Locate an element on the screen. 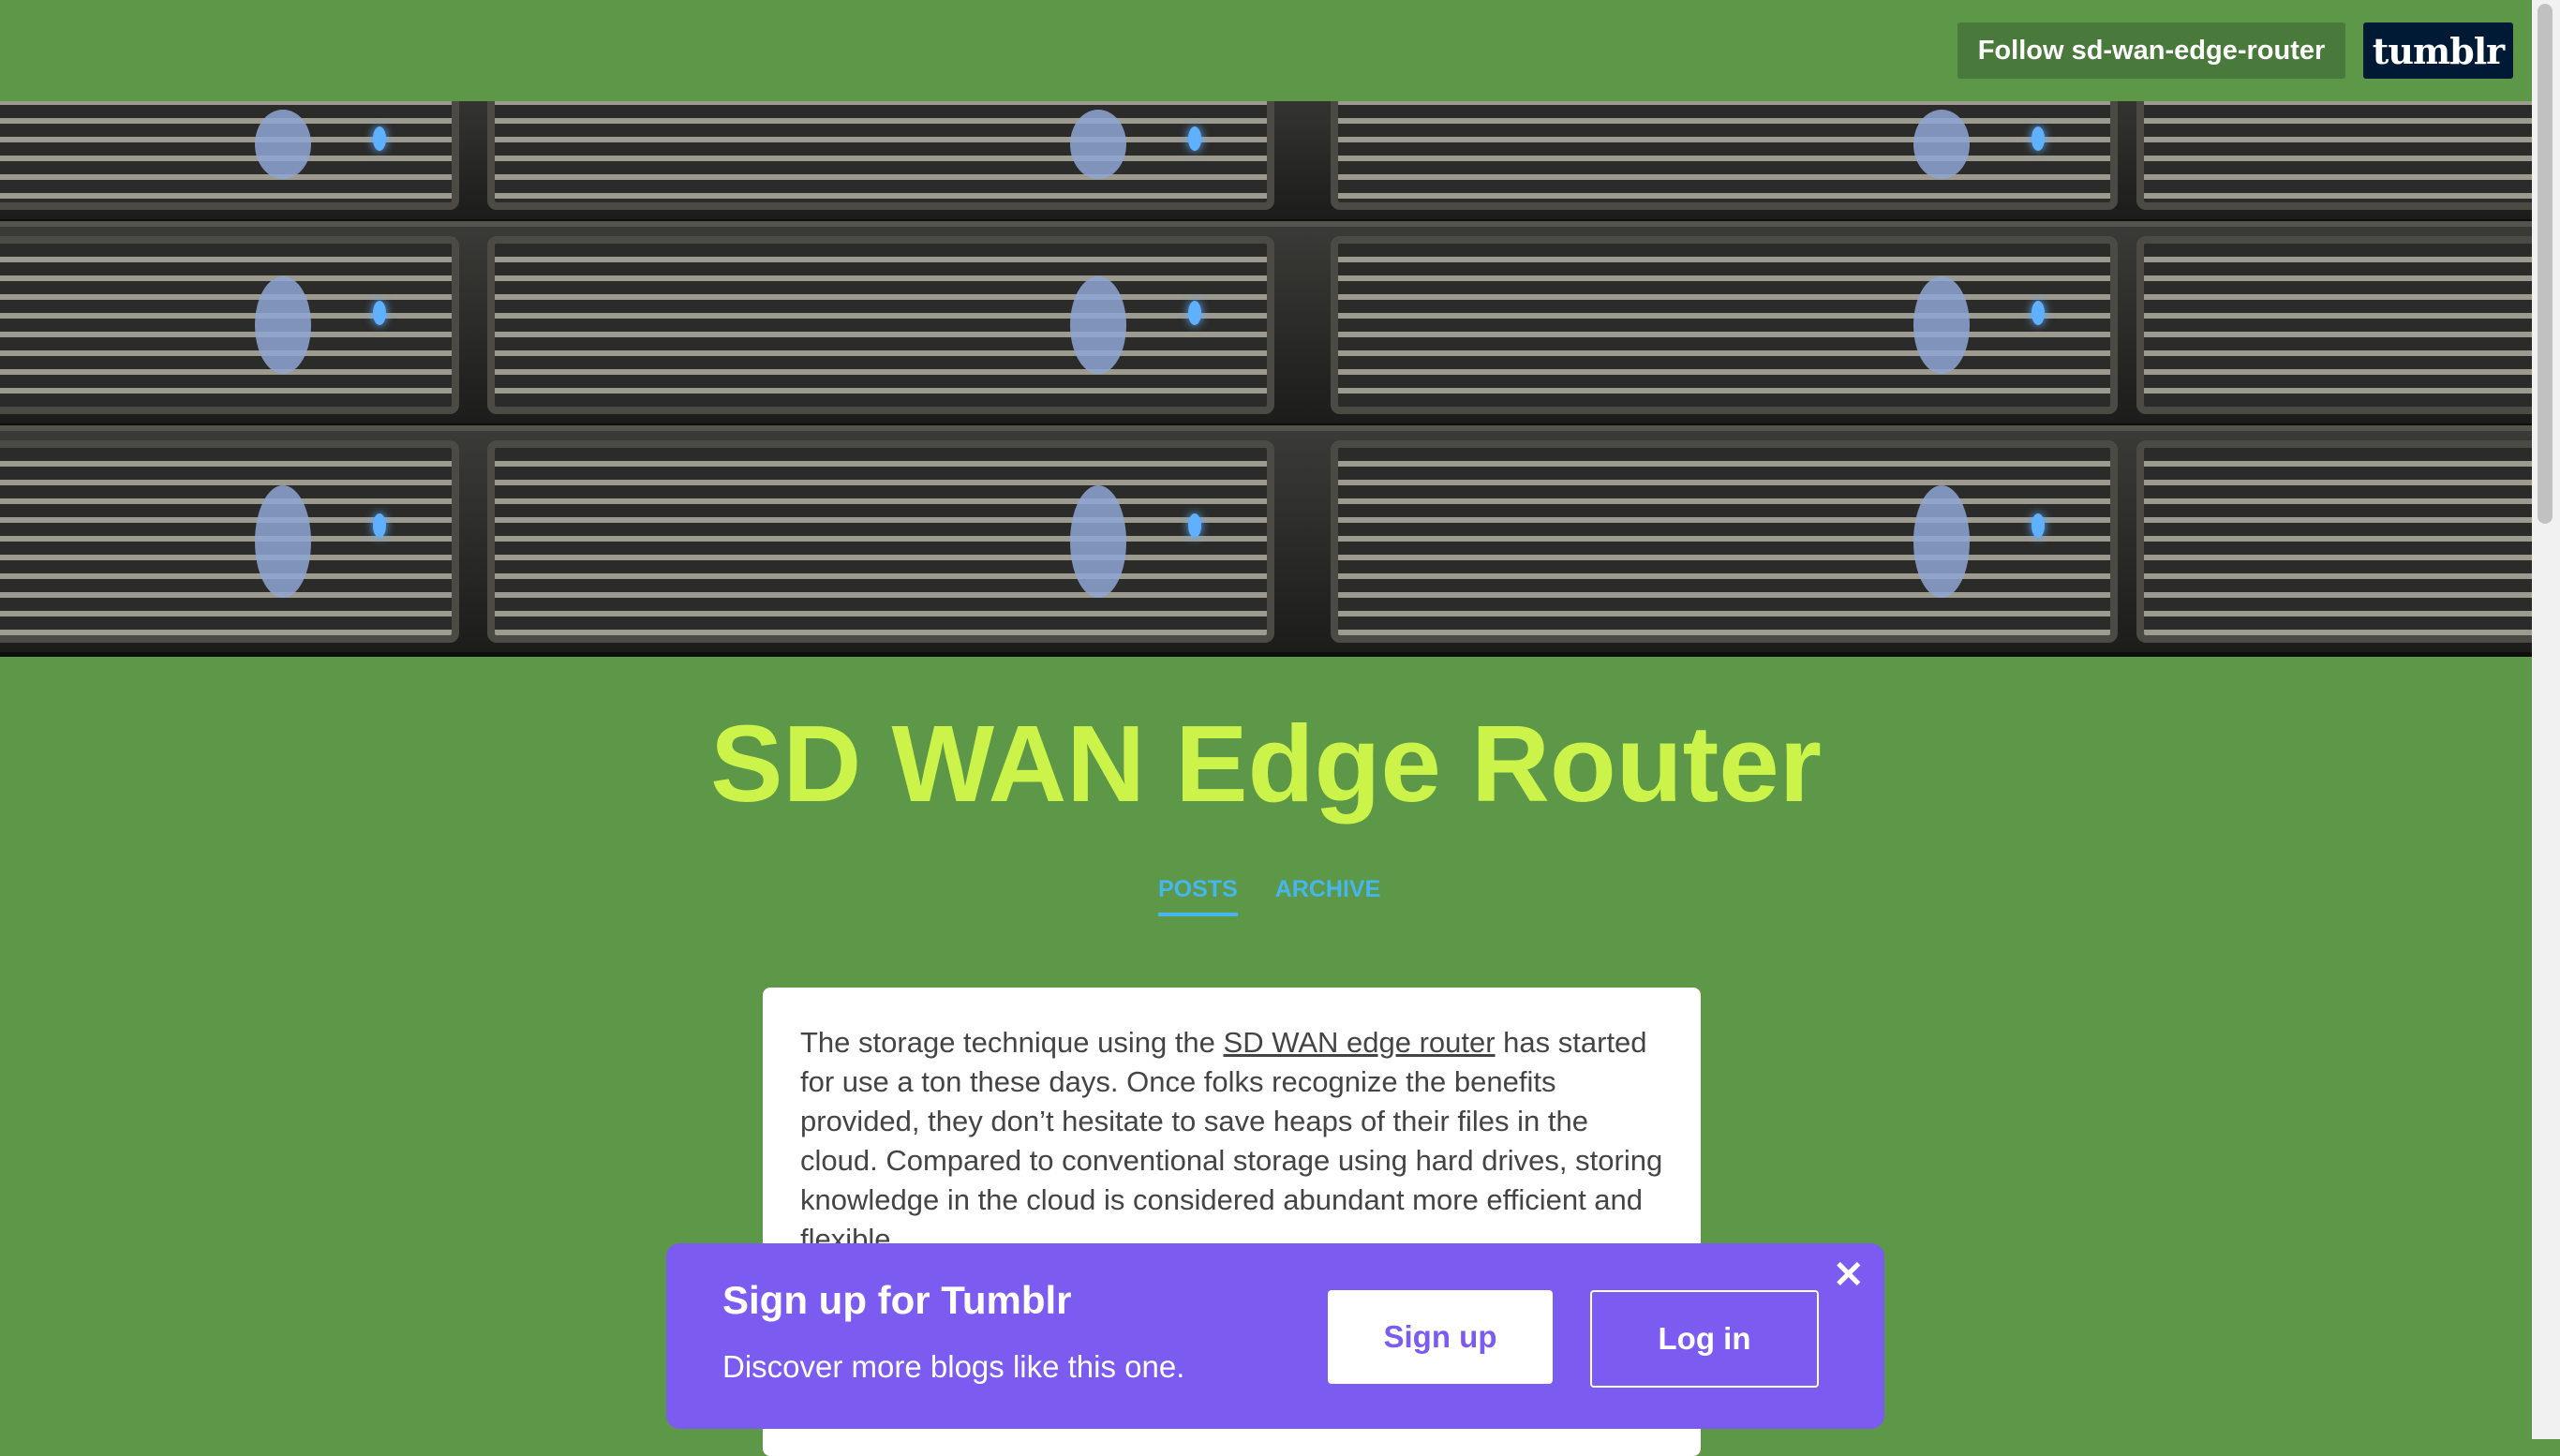  login-button: Log in is located at coordinates (1704, 1339).